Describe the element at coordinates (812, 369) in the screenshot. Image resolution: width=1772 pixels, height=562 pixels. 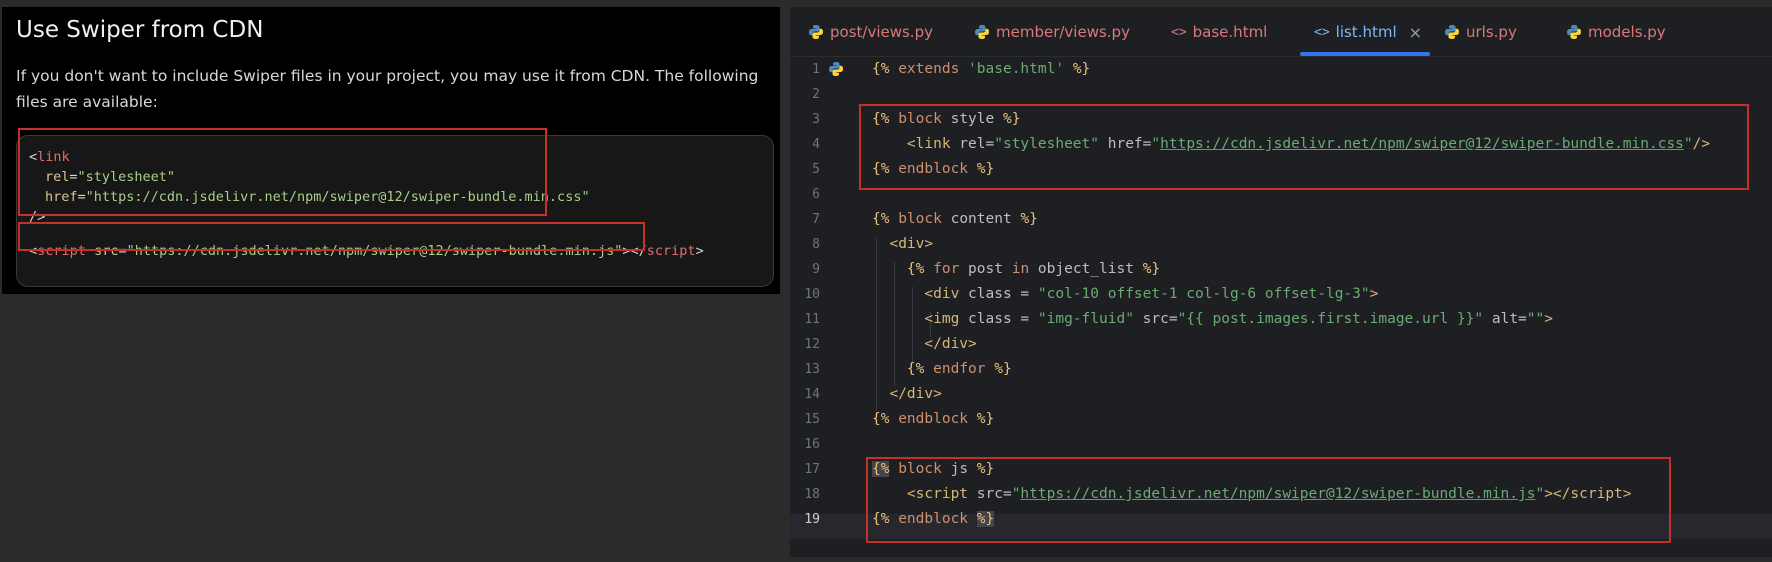
I see `line-number: 13` at that location.